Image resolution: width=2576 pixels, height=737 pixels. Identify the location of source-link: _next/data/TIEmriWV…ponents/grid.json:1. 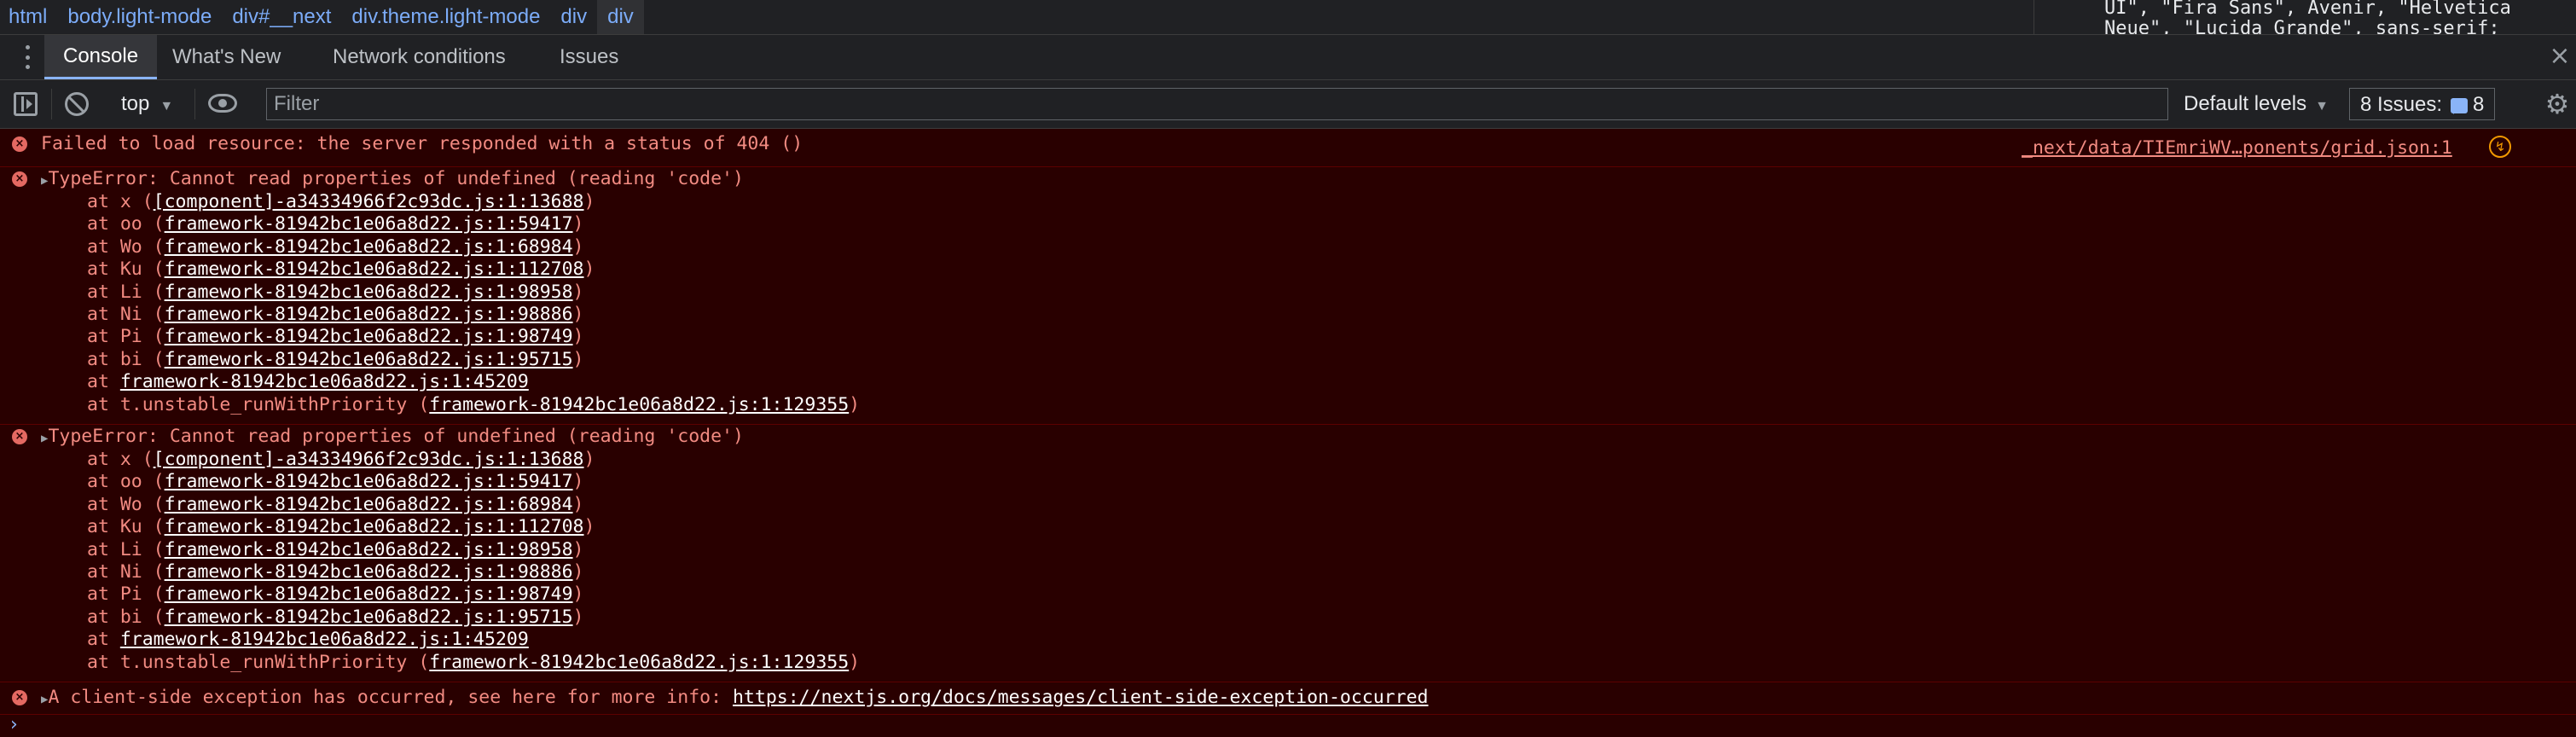
(2237, 148).